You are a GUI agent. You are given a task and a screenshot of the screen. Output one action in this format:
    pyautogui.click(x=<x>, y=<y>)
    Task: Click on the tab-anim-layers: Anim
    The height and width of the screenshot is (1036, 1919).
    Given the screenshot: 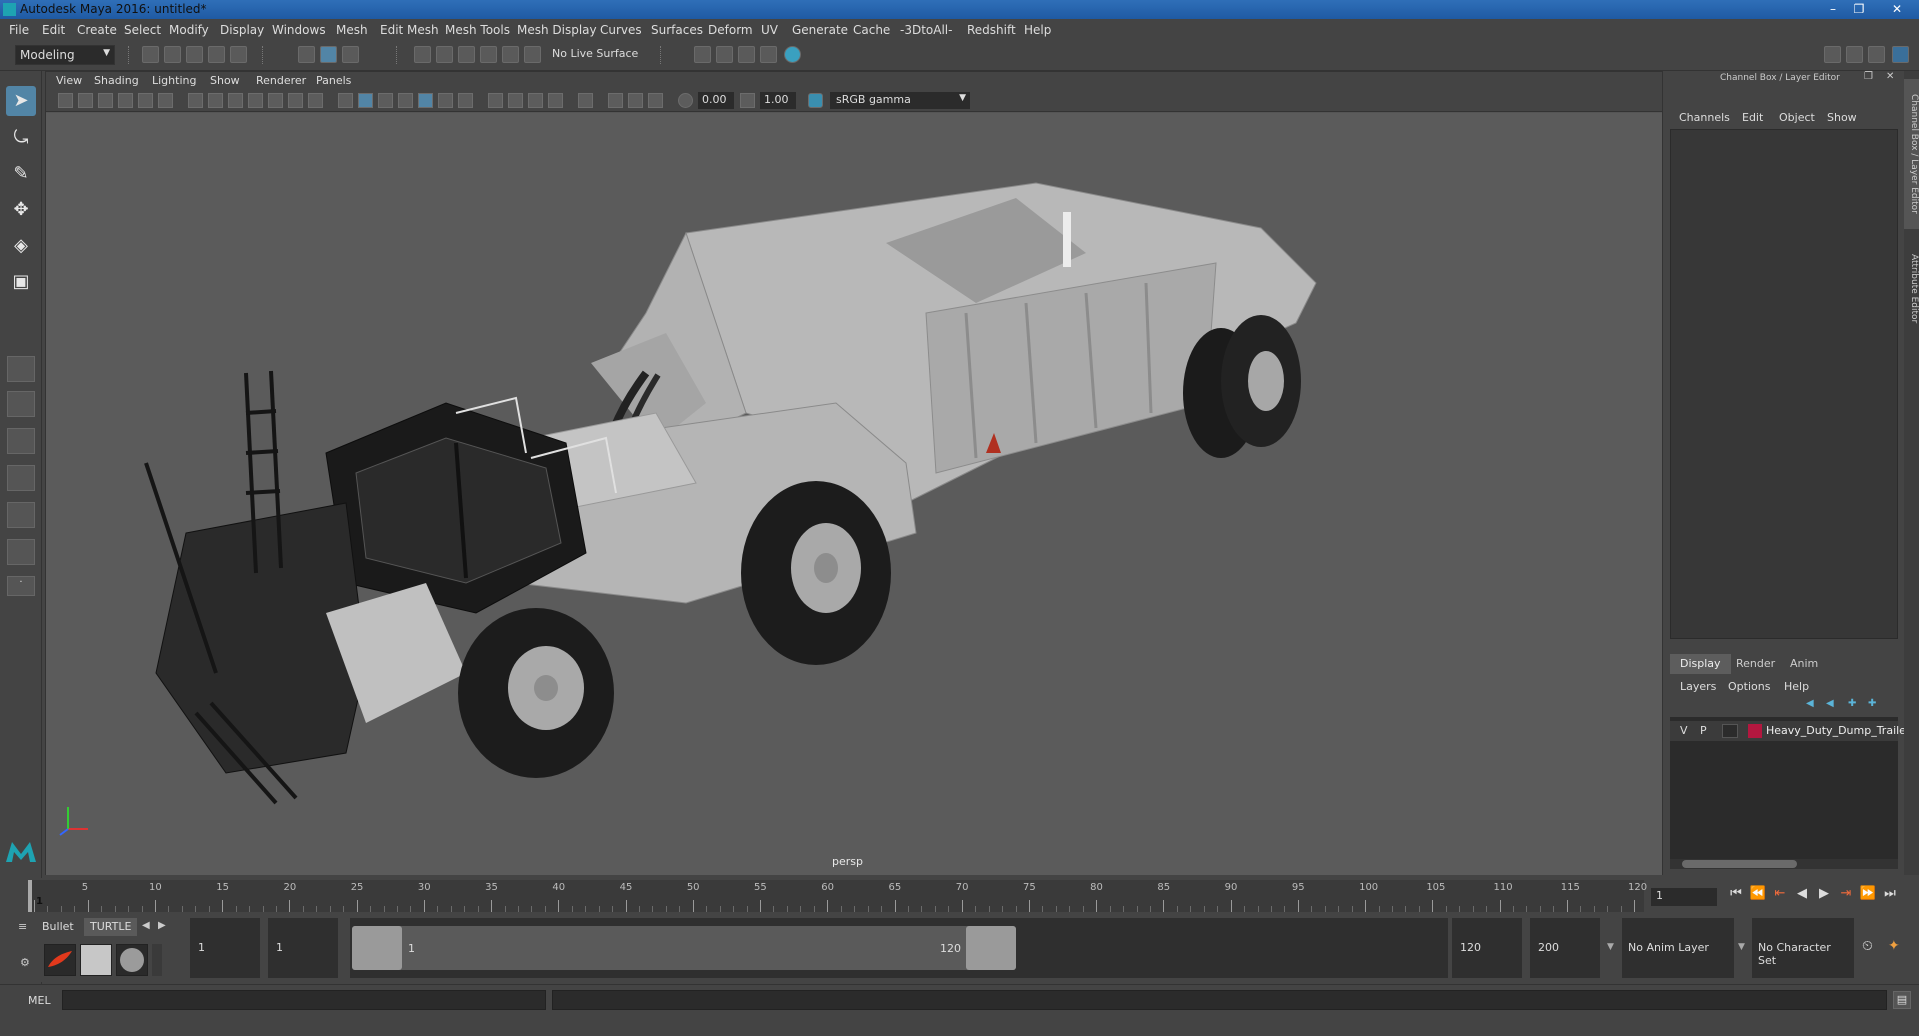 What is the action you would take?
    pyautogui.click(x=1804, y=664)
    